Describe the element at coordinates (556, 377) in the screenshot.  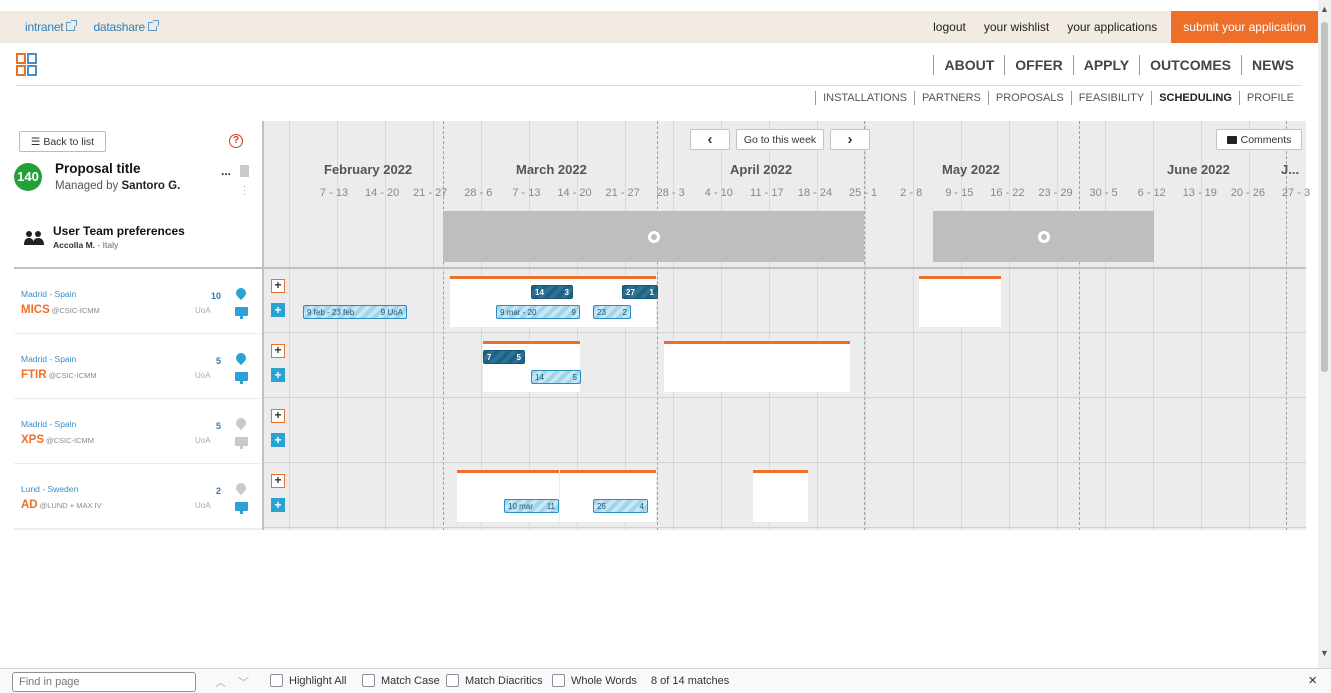
I see `booking-bar: 14 5` at that location.